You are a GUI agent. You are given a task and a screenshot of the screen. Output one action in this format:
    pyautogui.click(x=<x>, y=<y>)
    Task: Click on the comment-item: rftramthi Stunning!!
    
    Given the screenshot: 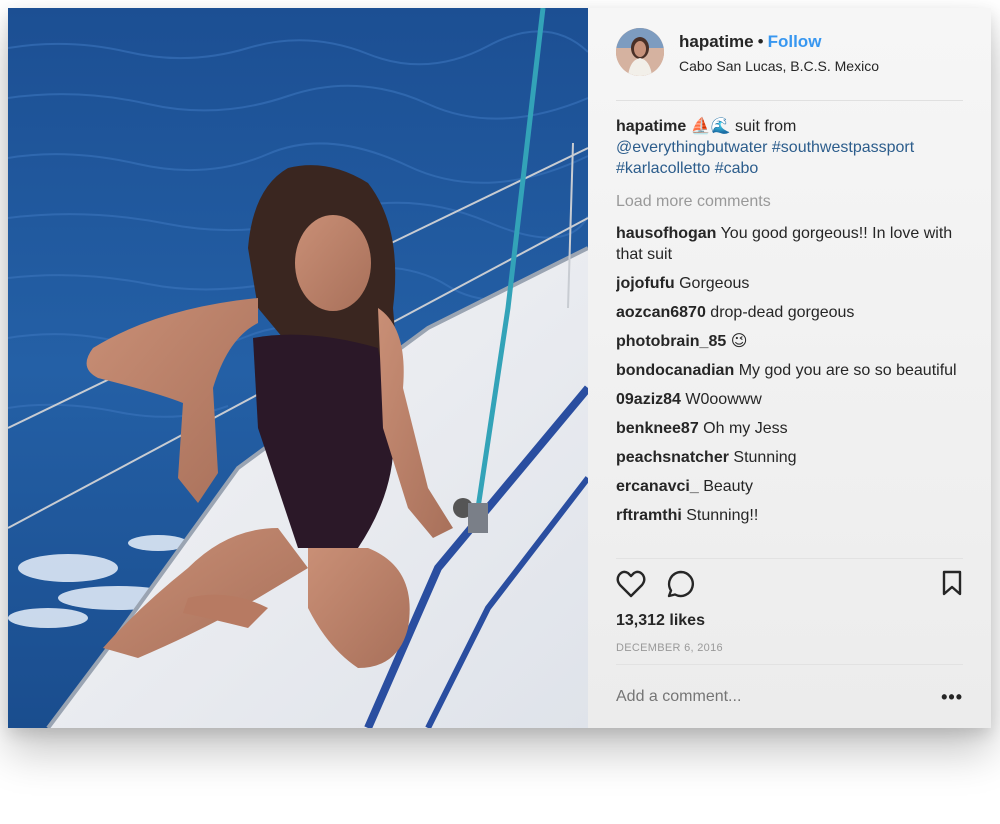 What is the action you would take?
    pyautogui.click(x=789, y=515)
    